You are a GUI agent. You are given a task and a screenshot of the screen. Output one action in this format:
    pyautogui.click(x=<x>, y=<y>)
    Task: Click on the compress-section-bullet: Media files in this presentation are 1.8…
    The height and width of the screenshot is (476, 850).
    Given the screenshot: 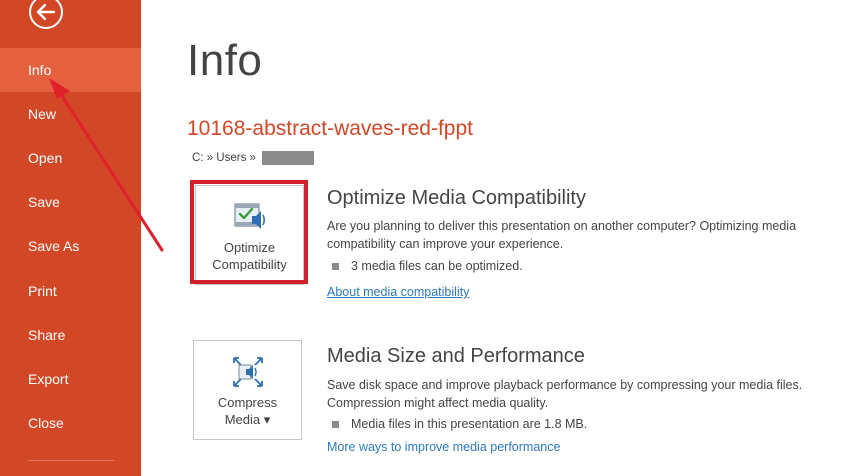 What is the action you would take?
    pyautogui.click(x=457, y=424)
    